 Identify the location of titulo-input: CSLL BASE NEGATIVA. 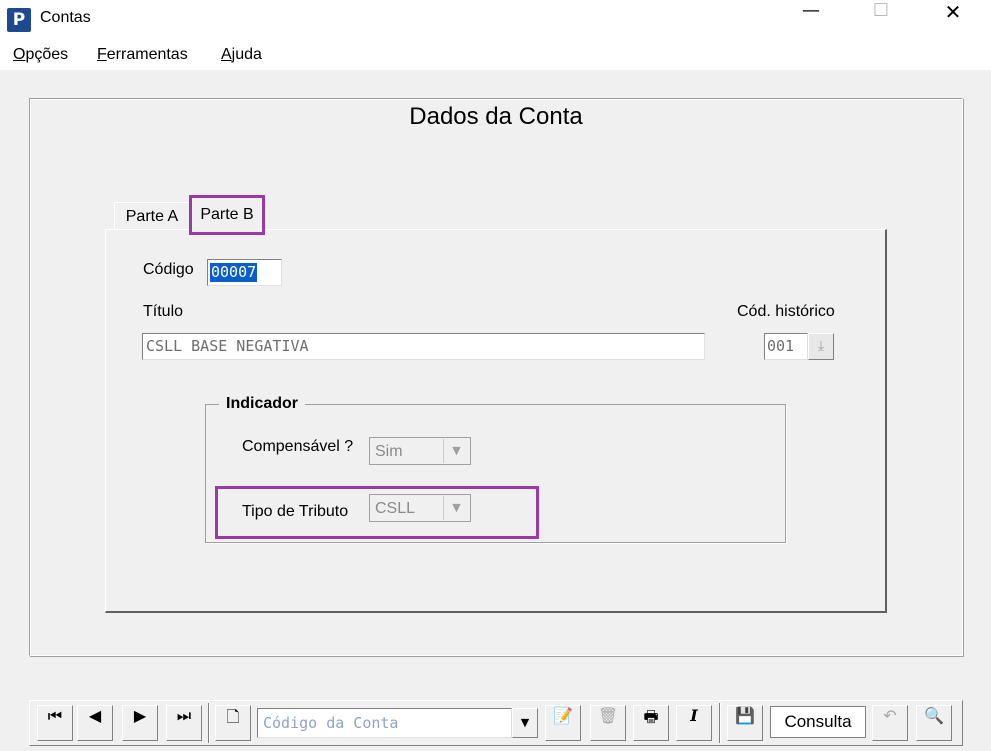
(423, 346).